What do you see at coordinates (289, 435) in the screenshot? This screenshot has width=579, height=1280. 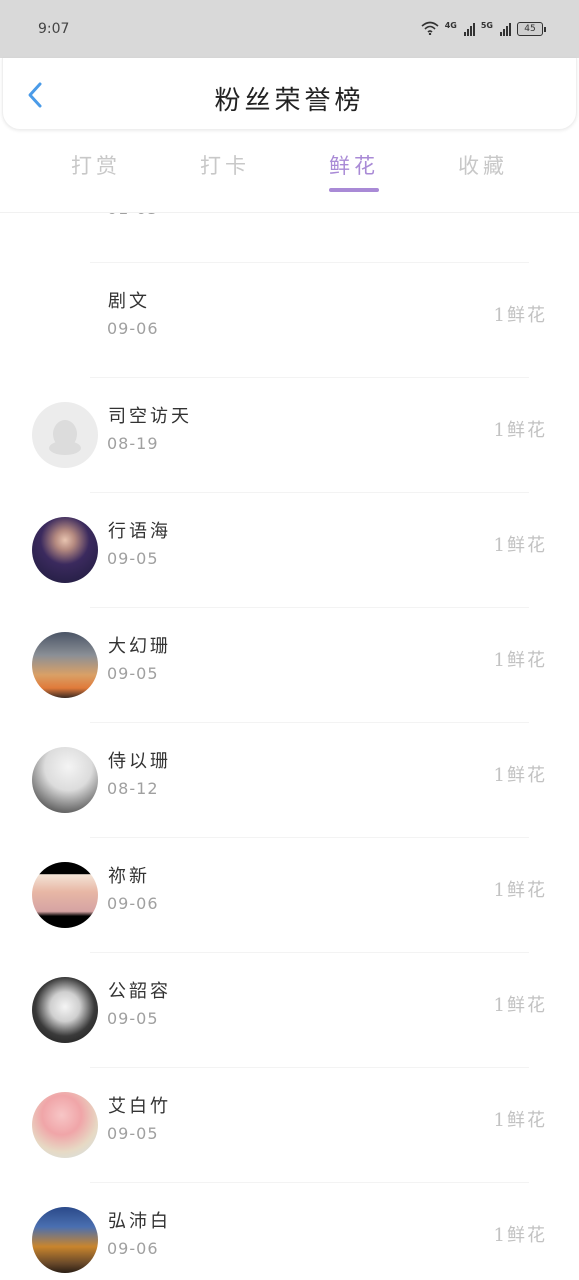 I see `list-item: 司空访天 08-19 1鲜花` at bounding box center [289, 435].